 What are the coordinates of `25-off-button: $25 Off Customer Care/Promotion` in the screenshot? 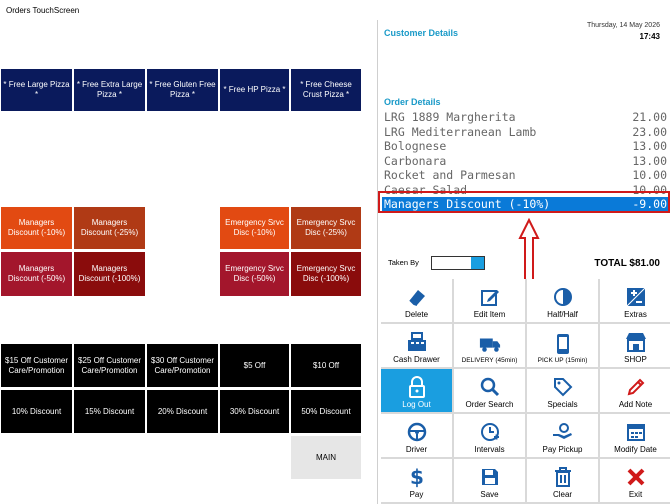 It's located at (109, 365).